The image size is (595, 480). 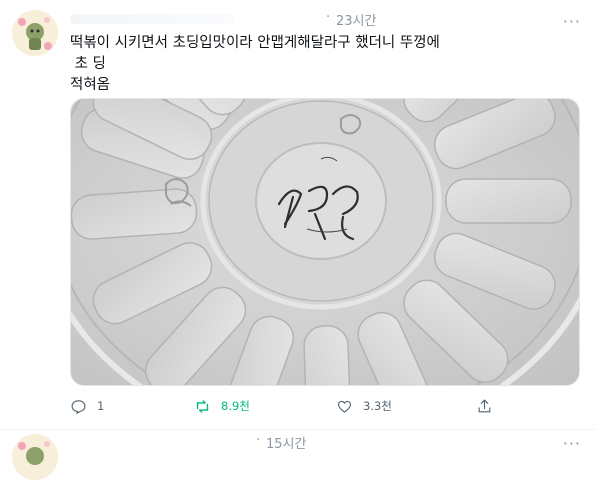 What do you see at coordinates (356, 19) in the screenshot?
I see `tweet-time: 23시간` at bounding box center [356, 19].